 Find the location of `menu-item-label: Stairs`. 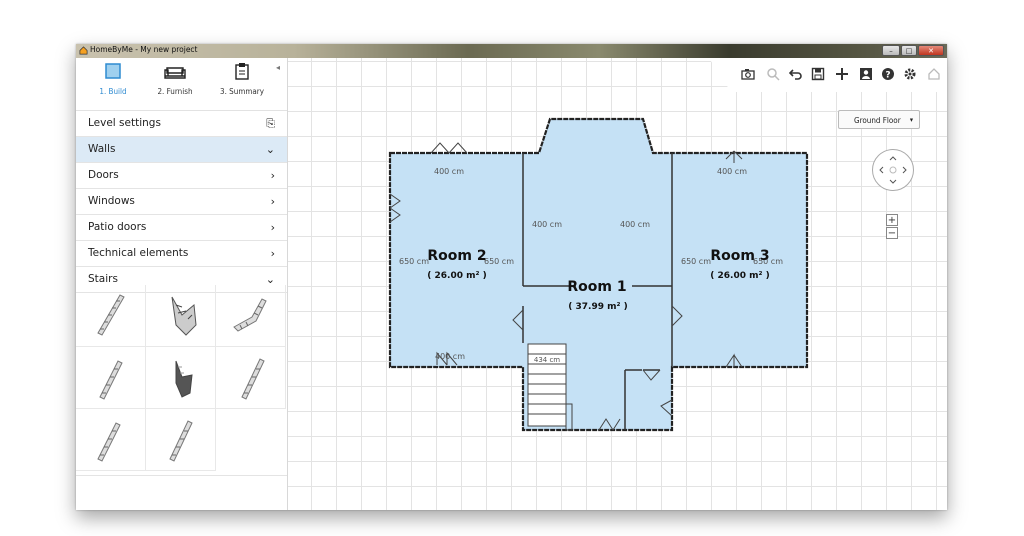

menu-item-label: Stairs is located at coordinates (103, 279).